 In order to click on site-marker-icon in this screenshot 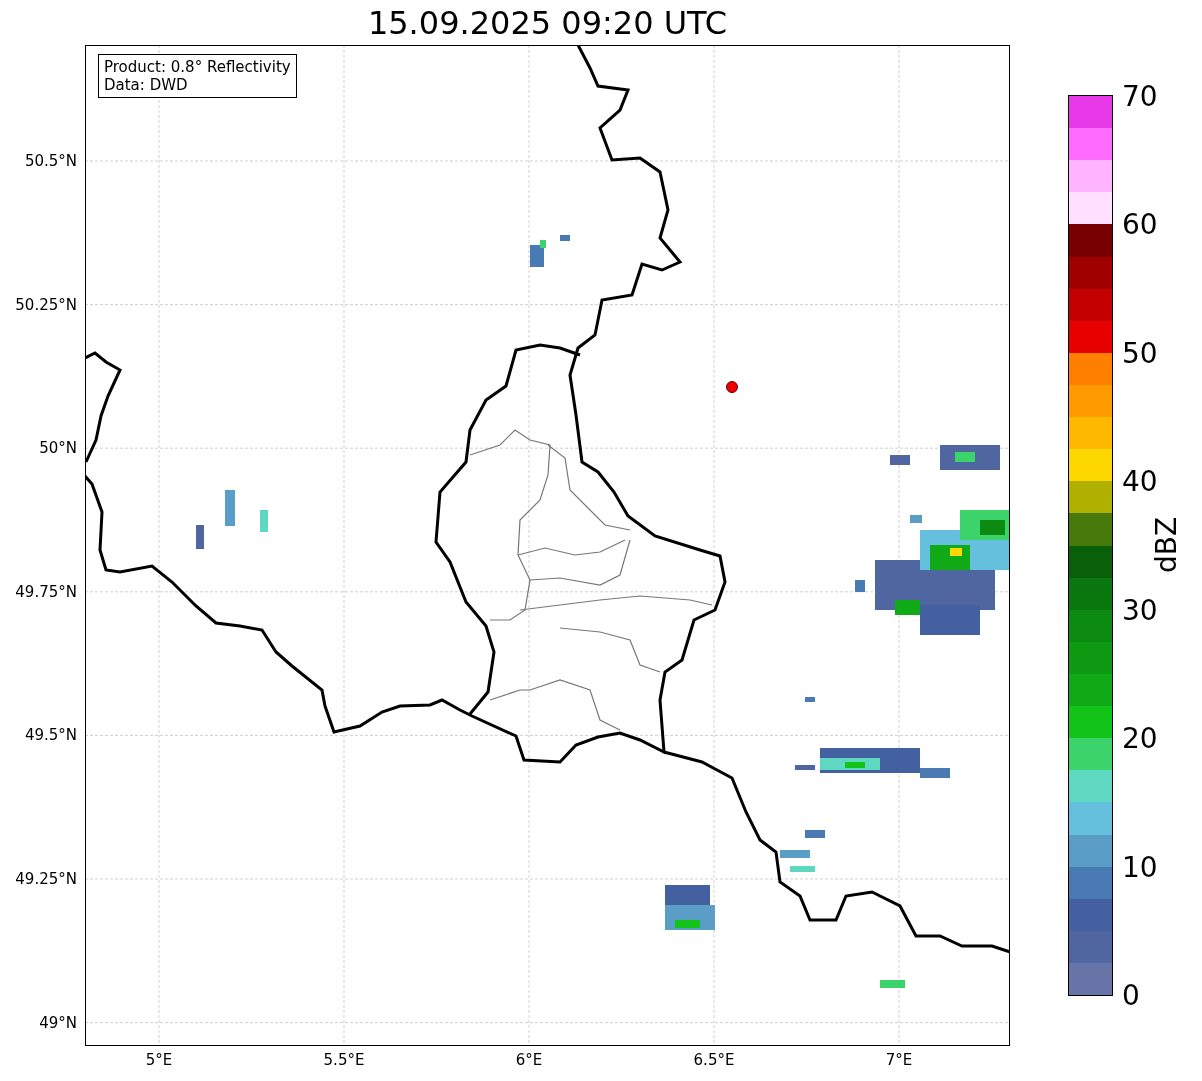, I will do `click(732, 387)`.